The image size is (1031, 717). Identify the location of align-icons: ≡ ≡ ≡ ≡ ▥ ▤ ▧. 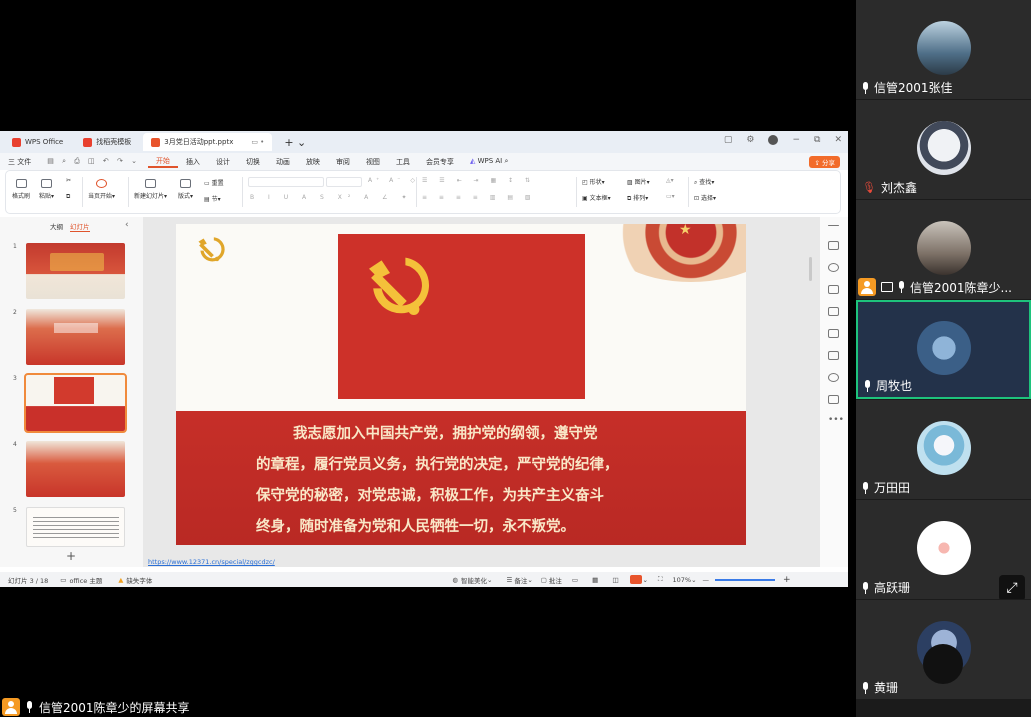
(479, 197).